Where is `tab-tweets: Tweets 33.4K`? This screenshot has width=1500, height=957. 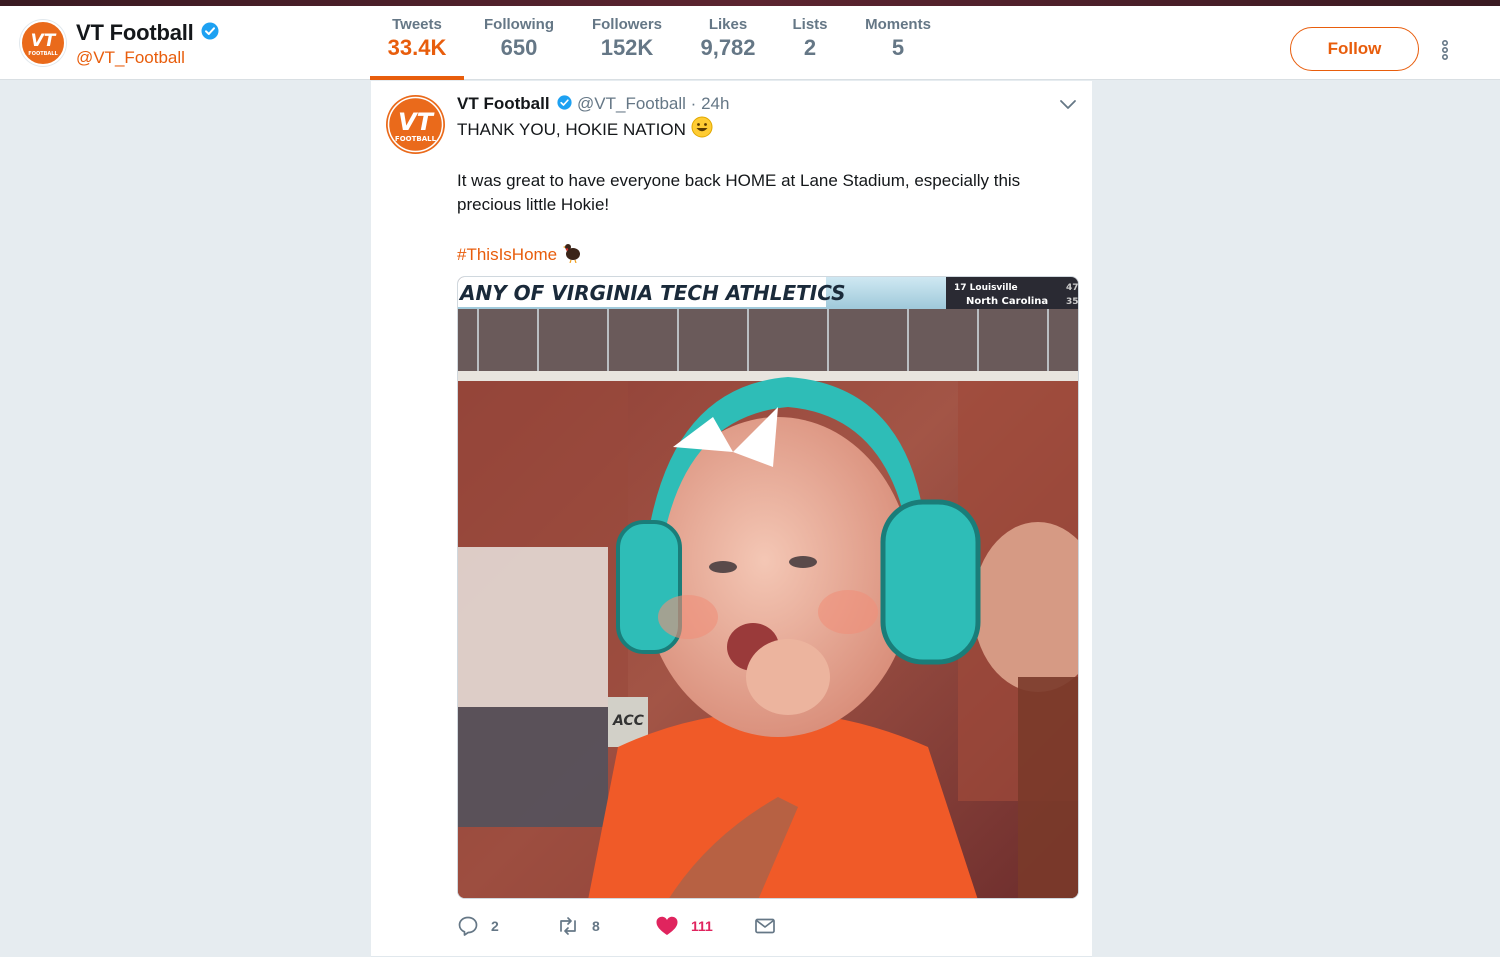
tab-tweets: Tweets 33.4K is located at coordinates (417, 43).